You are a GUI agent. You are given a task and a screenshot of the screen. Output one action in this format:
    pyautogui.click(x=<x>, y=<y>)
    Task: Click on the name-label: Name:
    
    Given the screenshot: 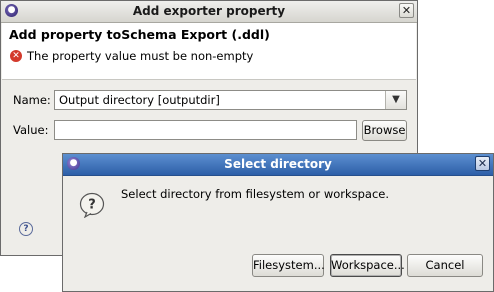 What is the action you would take?
    pyautogui.click(x=32, y=100)
    